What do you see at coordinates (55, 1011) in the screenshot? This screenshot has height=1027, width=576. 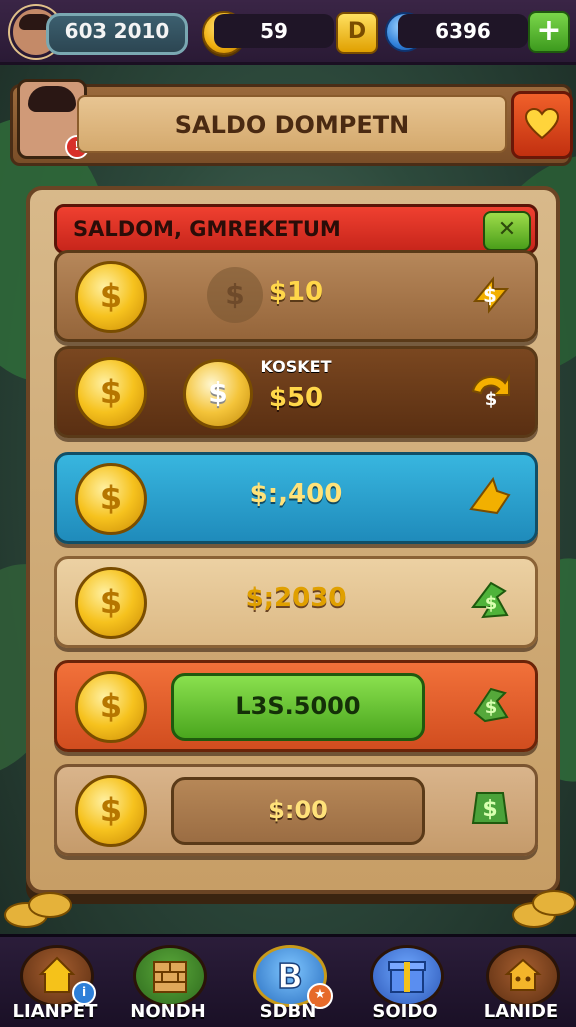 I see `nav-label: LIANPET` at bounding box center [55, 1011].